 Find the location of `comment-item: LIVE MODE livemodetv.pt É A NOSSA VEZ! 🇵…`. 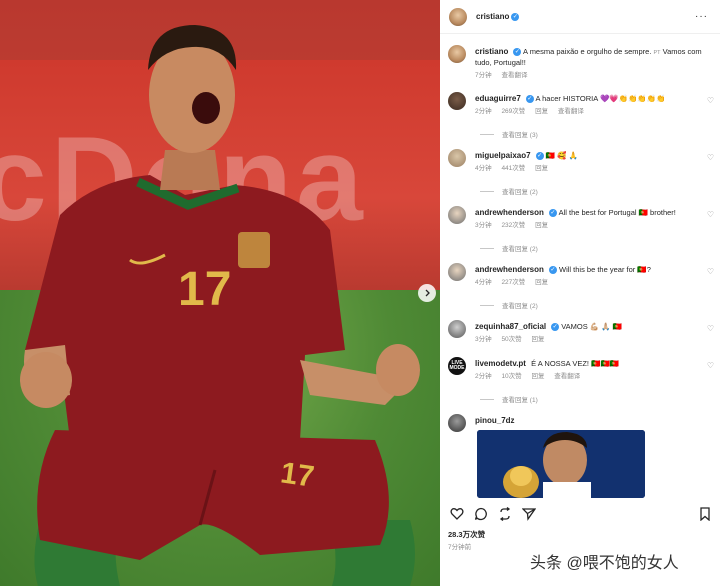

comment-item: LIVE MODE livemodetv.pt É A NOSSA VEZ! 🇵… is located at coordinates (581, 369).